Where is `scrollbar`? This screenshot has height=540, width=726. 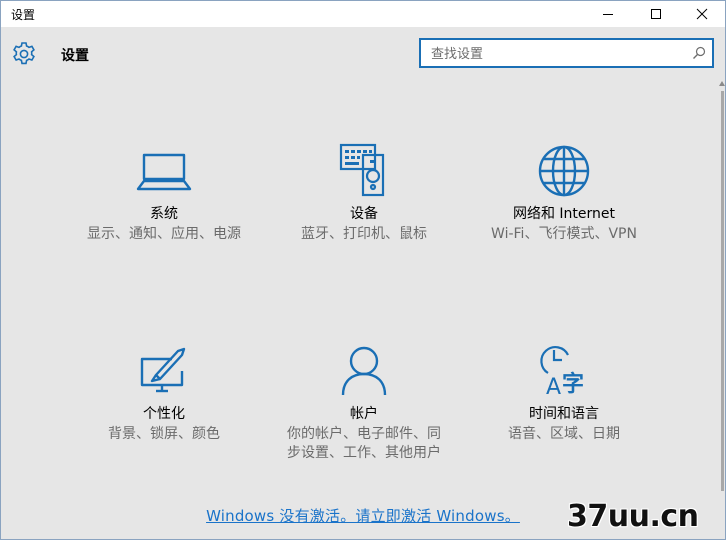 scrollbar is located at coordinates (722, 291).